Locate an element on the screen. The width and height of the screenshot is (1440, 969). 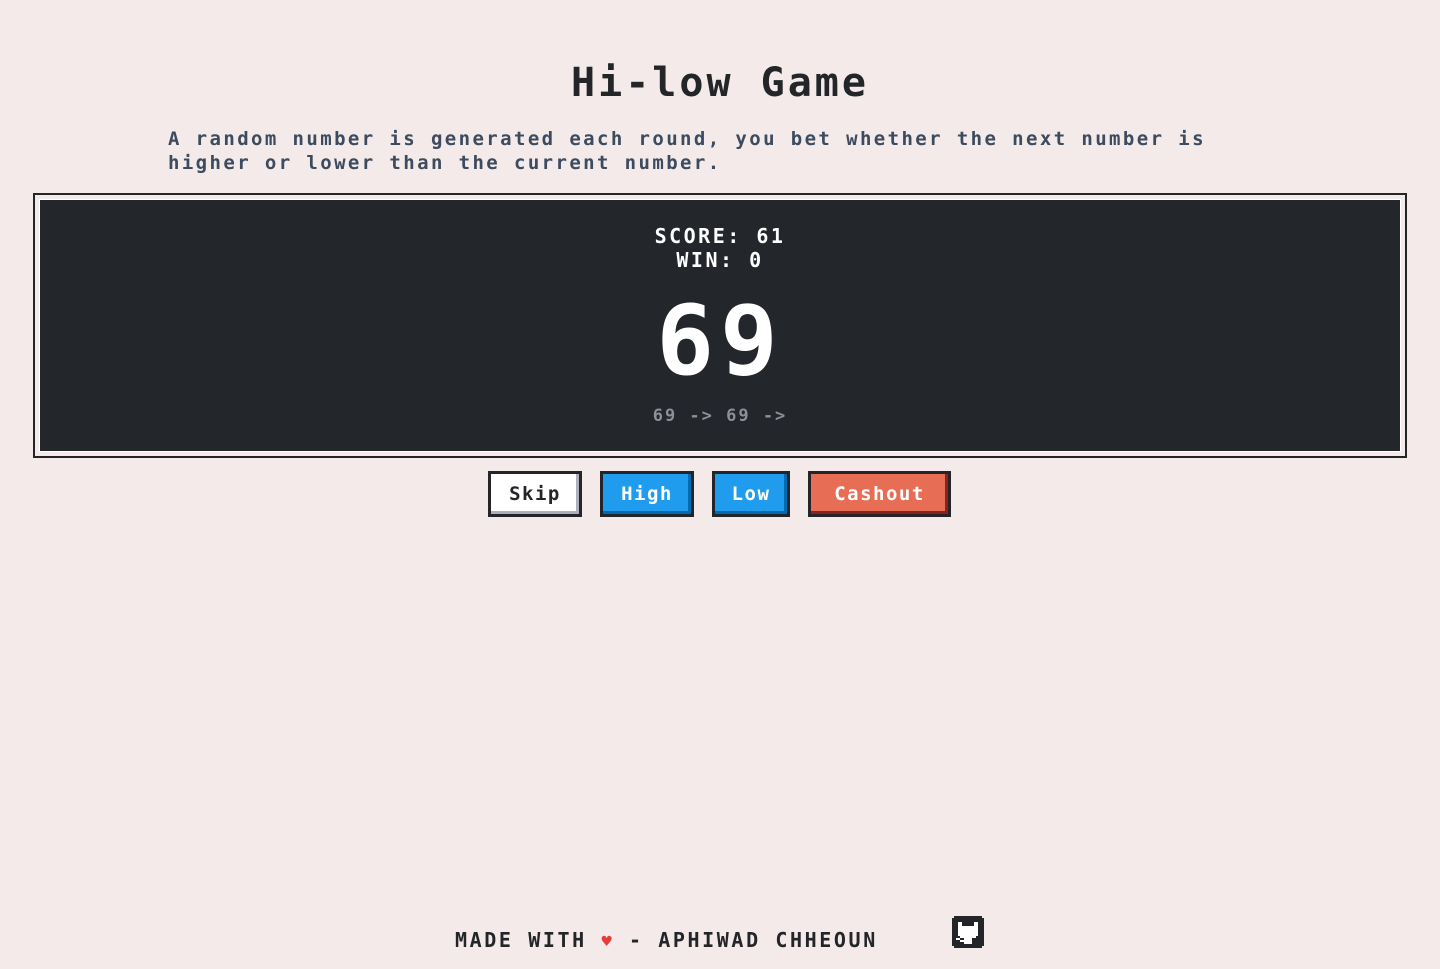
number-history: 69 -> 69 -> is located at coordinates (720, 416).